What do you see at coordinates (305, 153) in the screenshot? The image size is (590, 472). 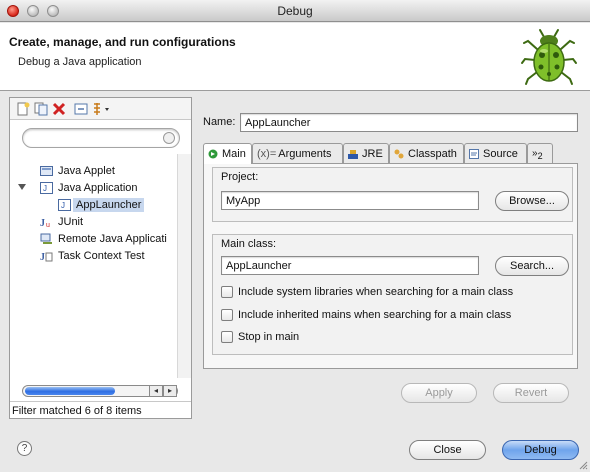 I see `tab-label: Arguments` at bounding box center [305, 153].